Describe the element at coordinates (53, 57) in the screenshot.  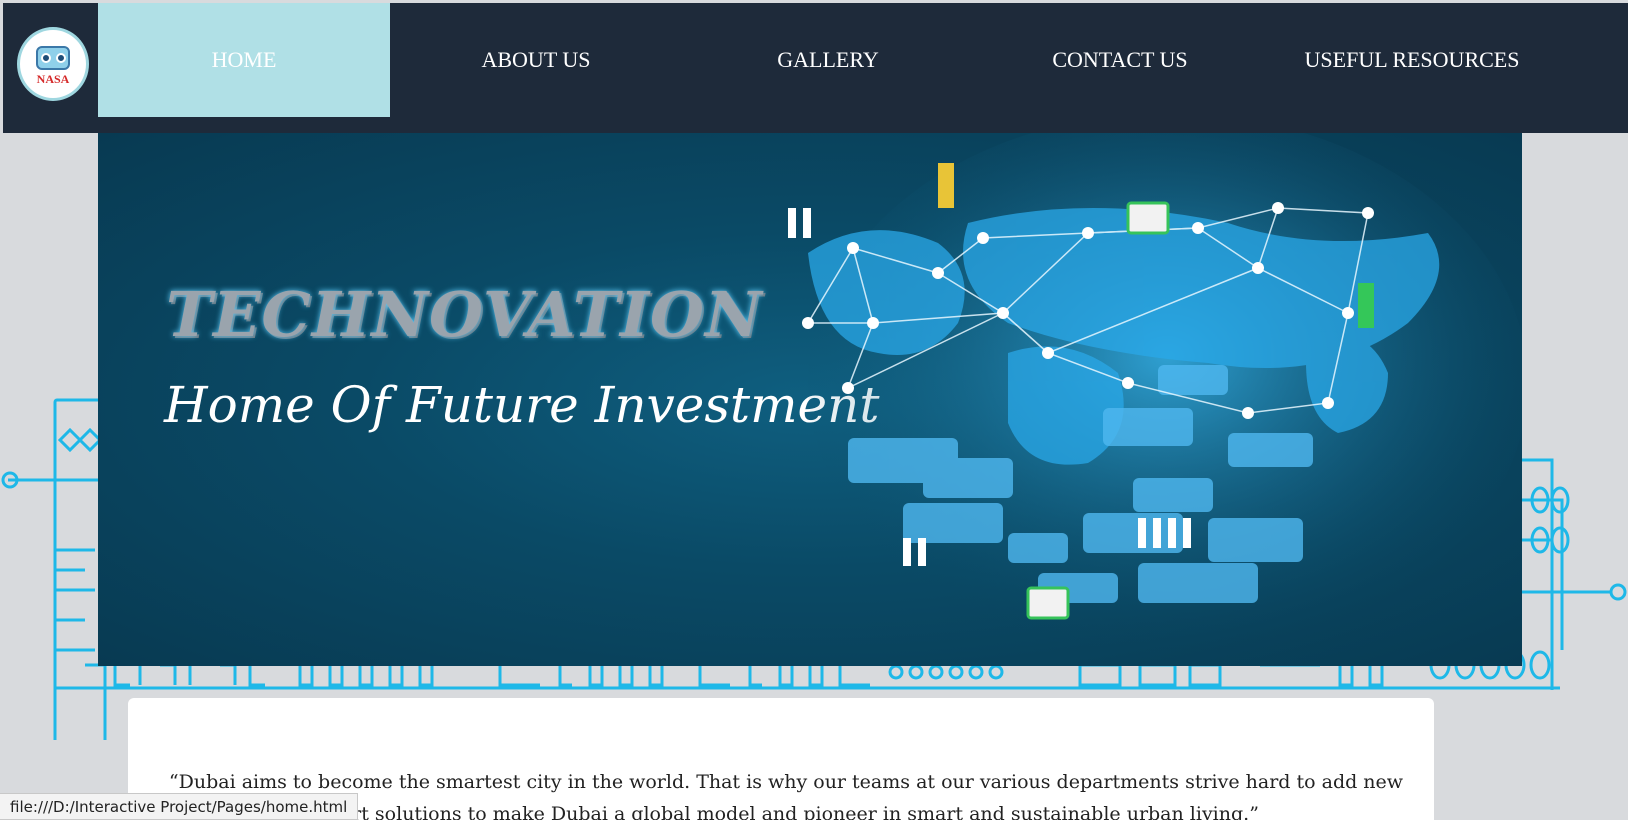
I see `robot-icon` at that location.